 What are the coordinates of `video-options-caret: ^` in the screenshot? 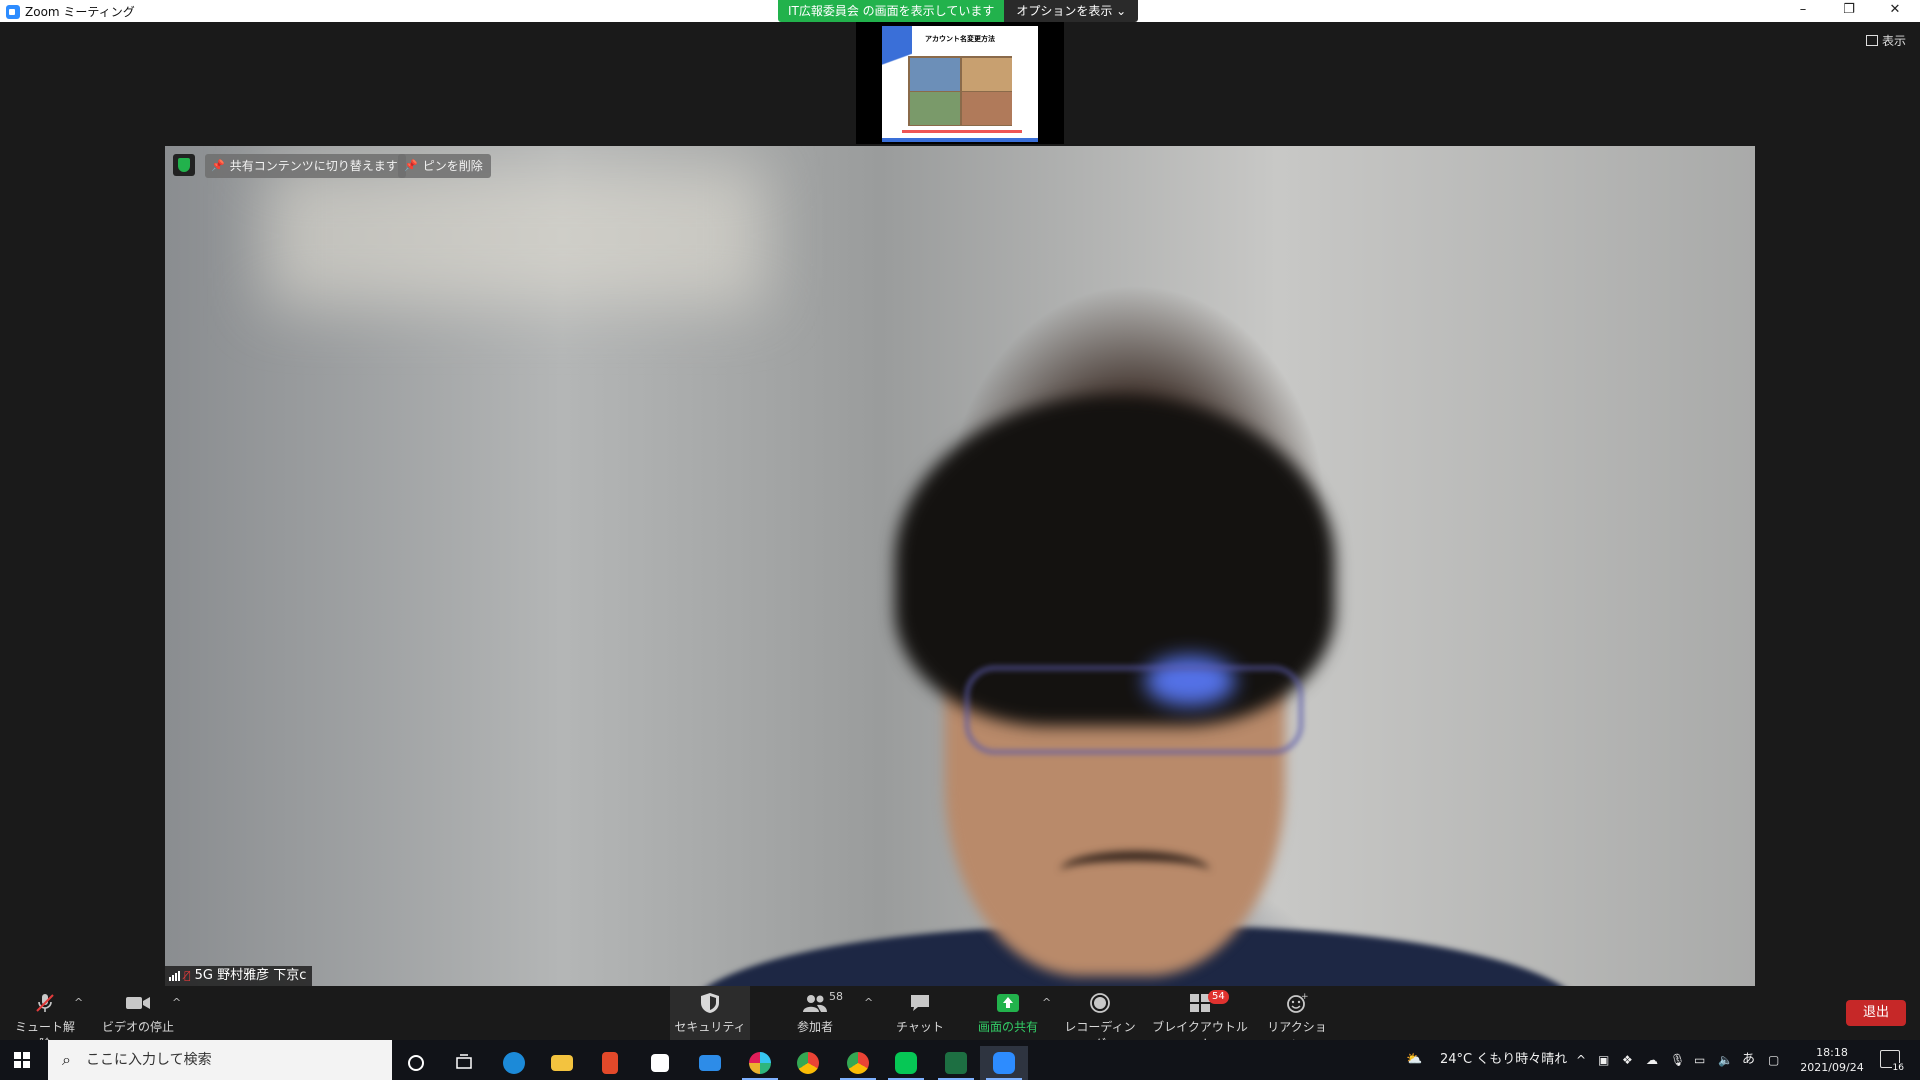 It's located at (176, 1002).